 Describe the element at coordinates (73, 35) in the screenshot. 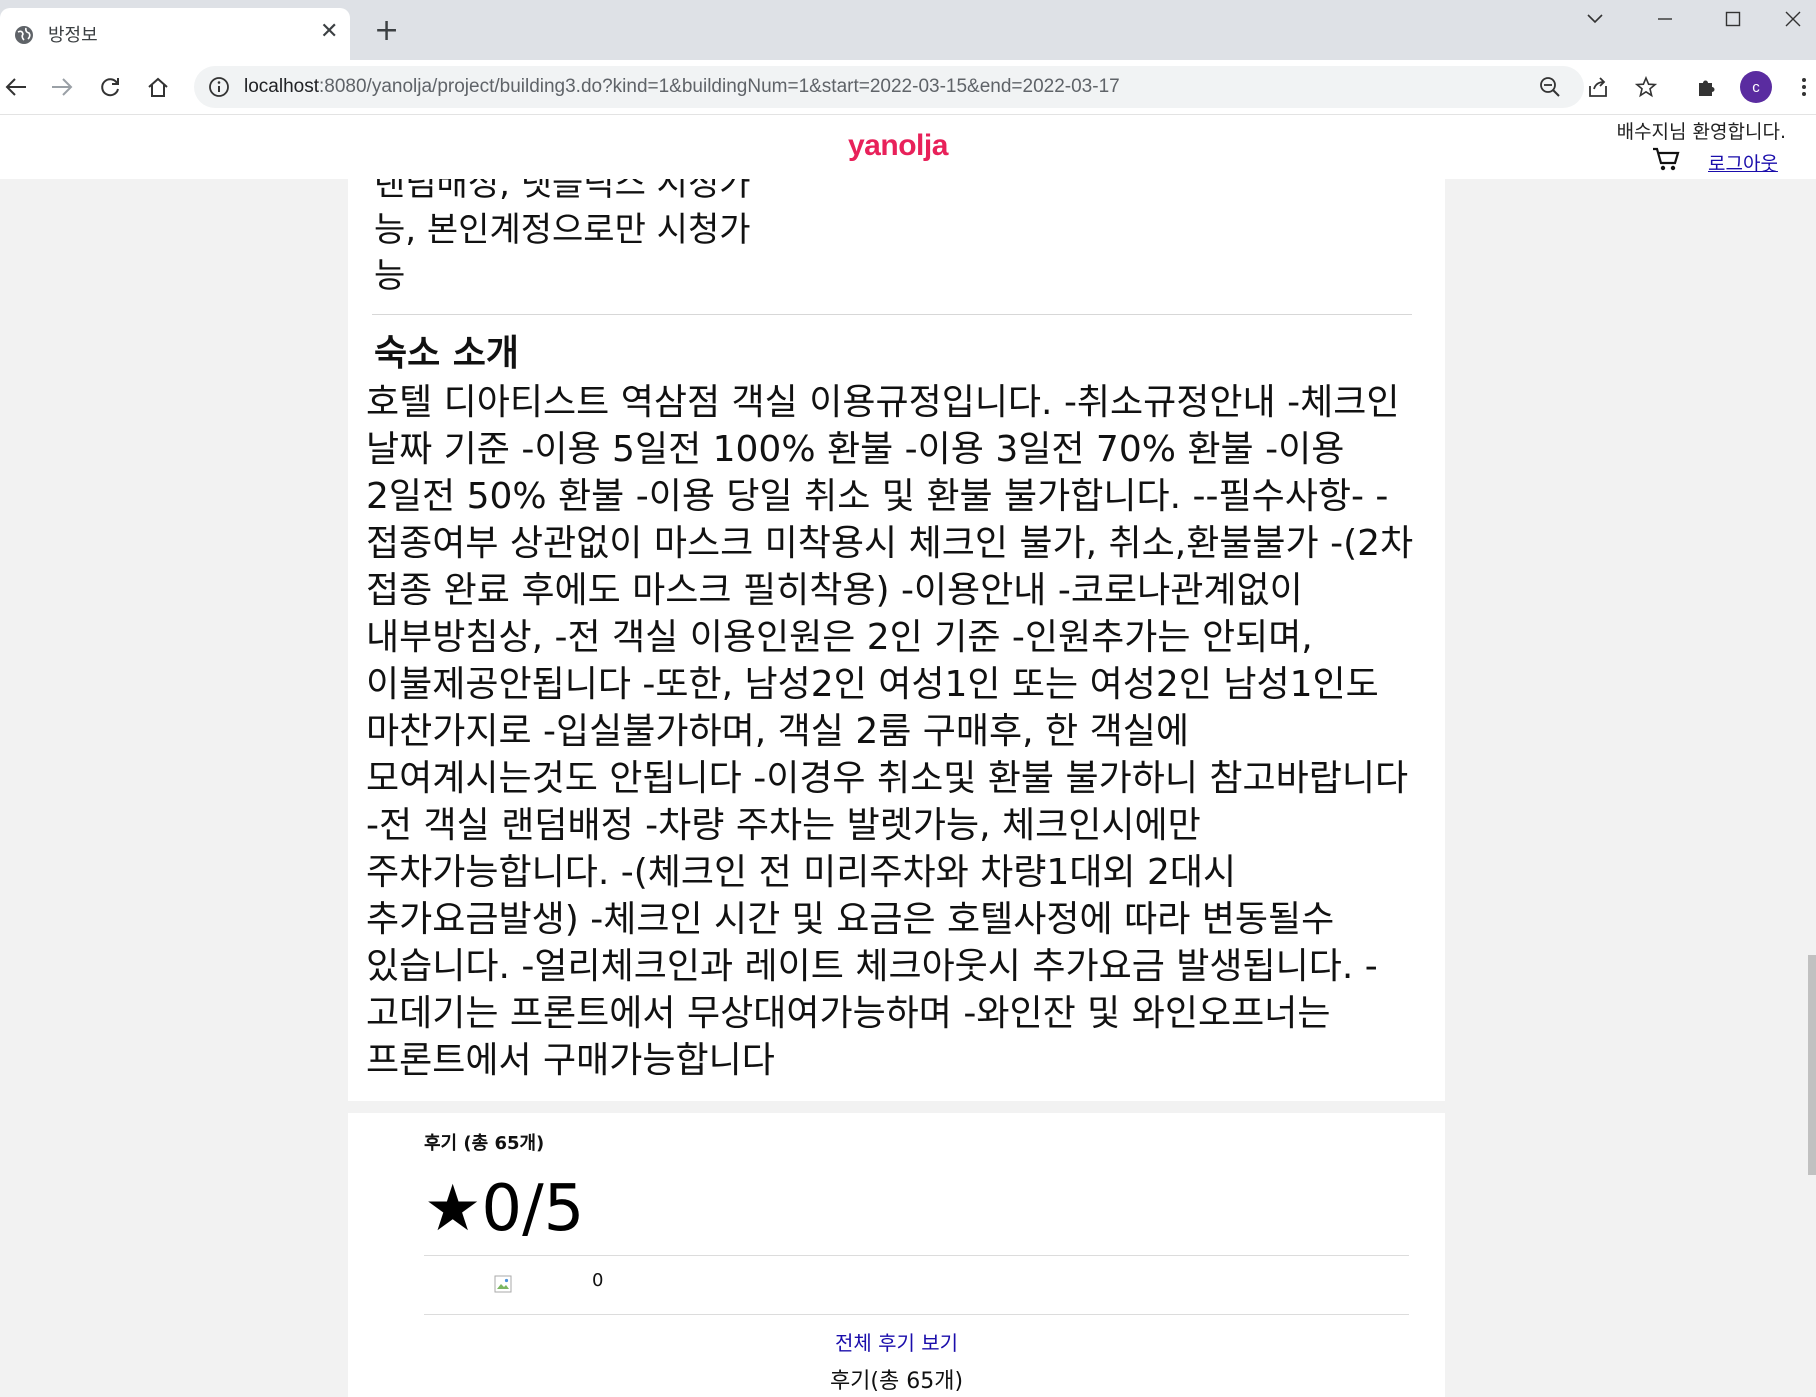

I see `tab-title: 방정보` at that location.